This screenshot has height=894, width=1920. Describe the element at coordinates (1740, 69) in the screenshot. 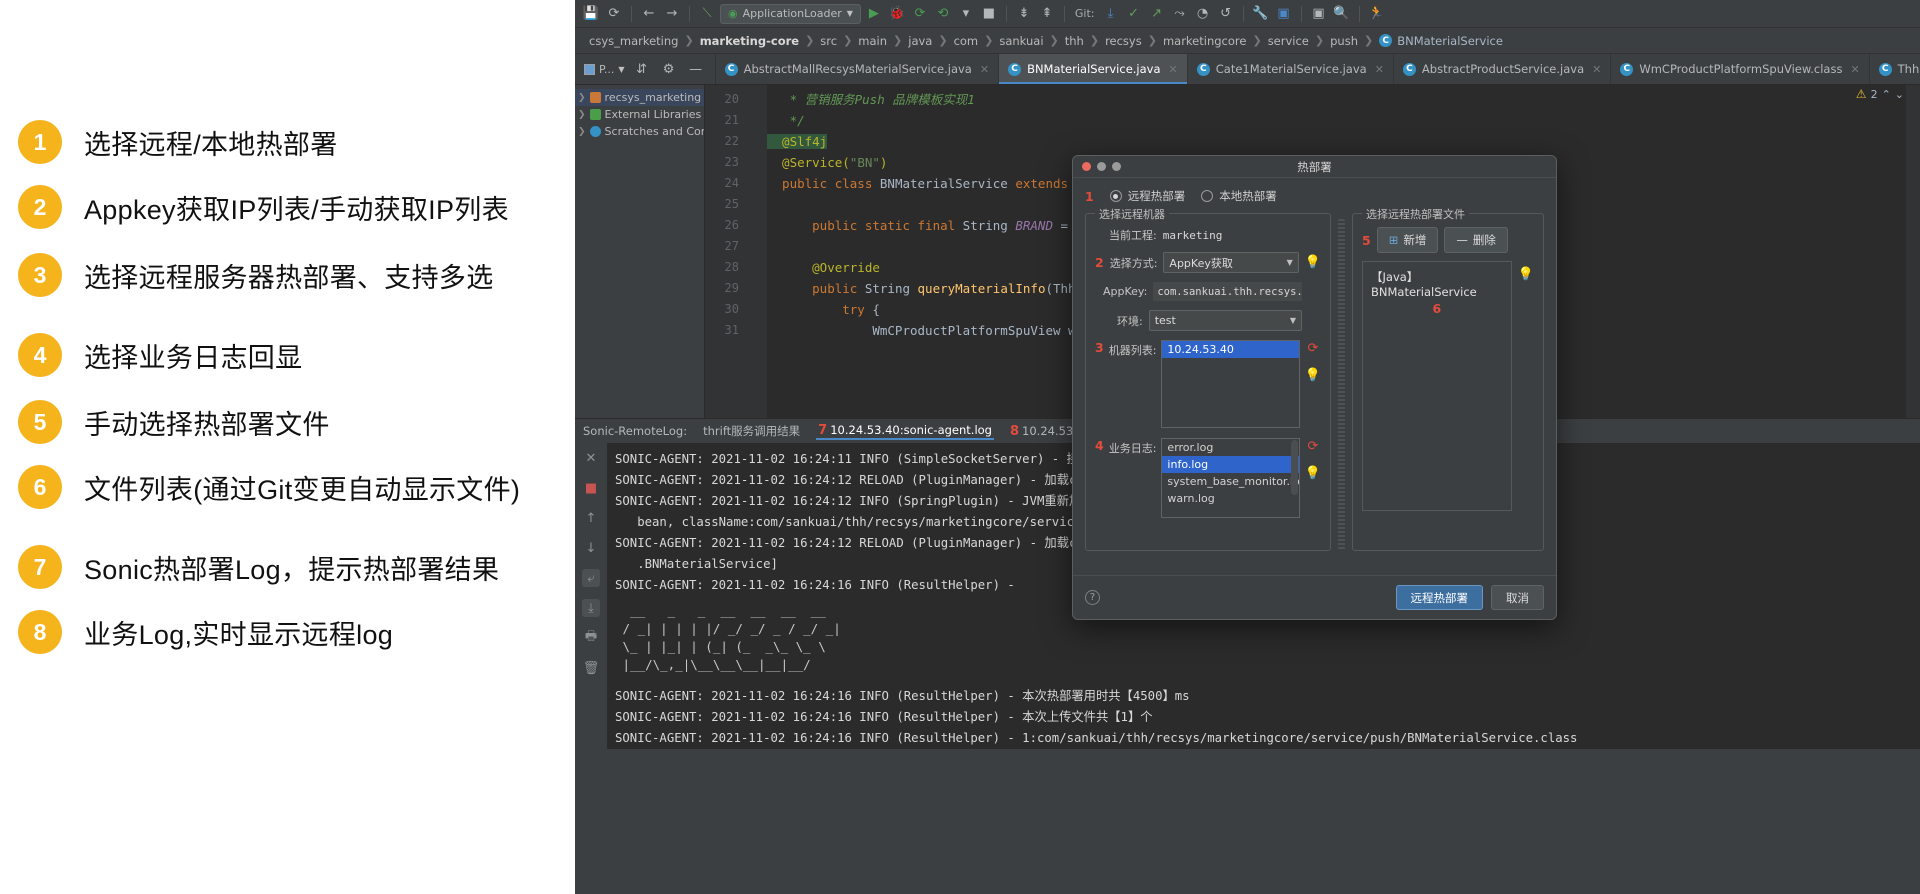

I see `editor-tab: C WmCProductPlatformSpuView.class ✕` at that location.